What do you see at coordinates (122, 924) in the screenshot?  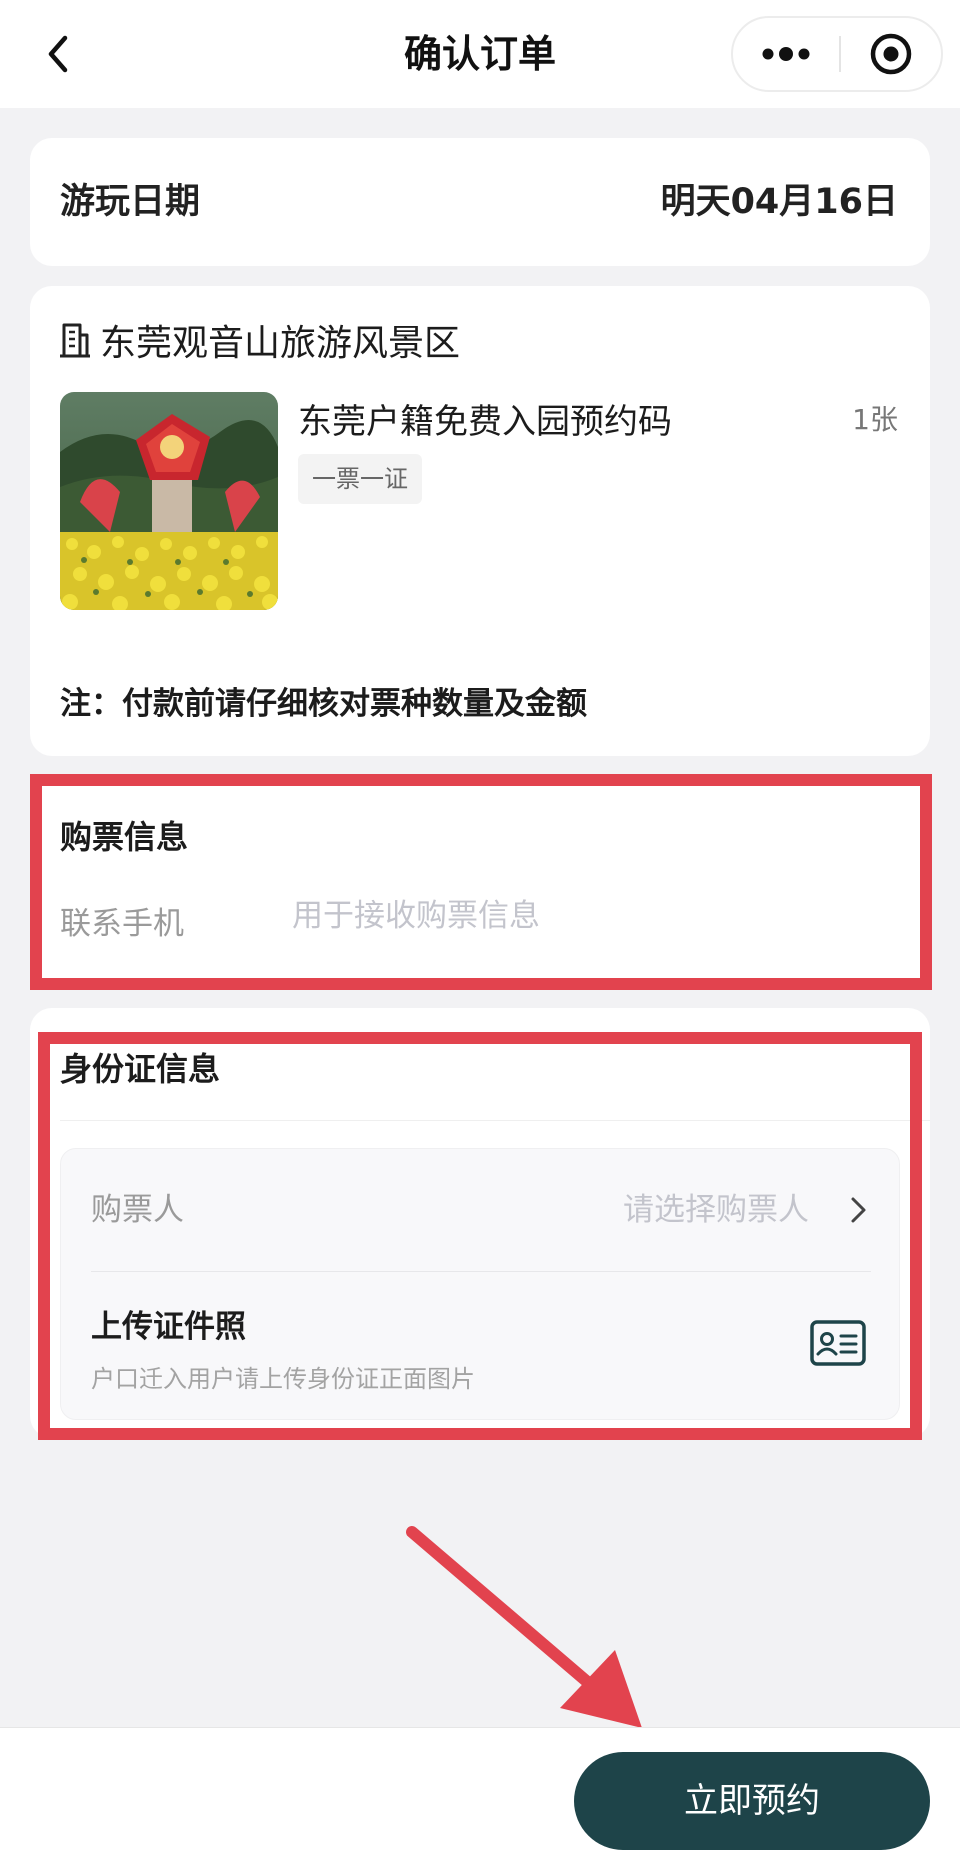 I see `contact-phone-label: 联系手机` at bounding box center [122, 924].